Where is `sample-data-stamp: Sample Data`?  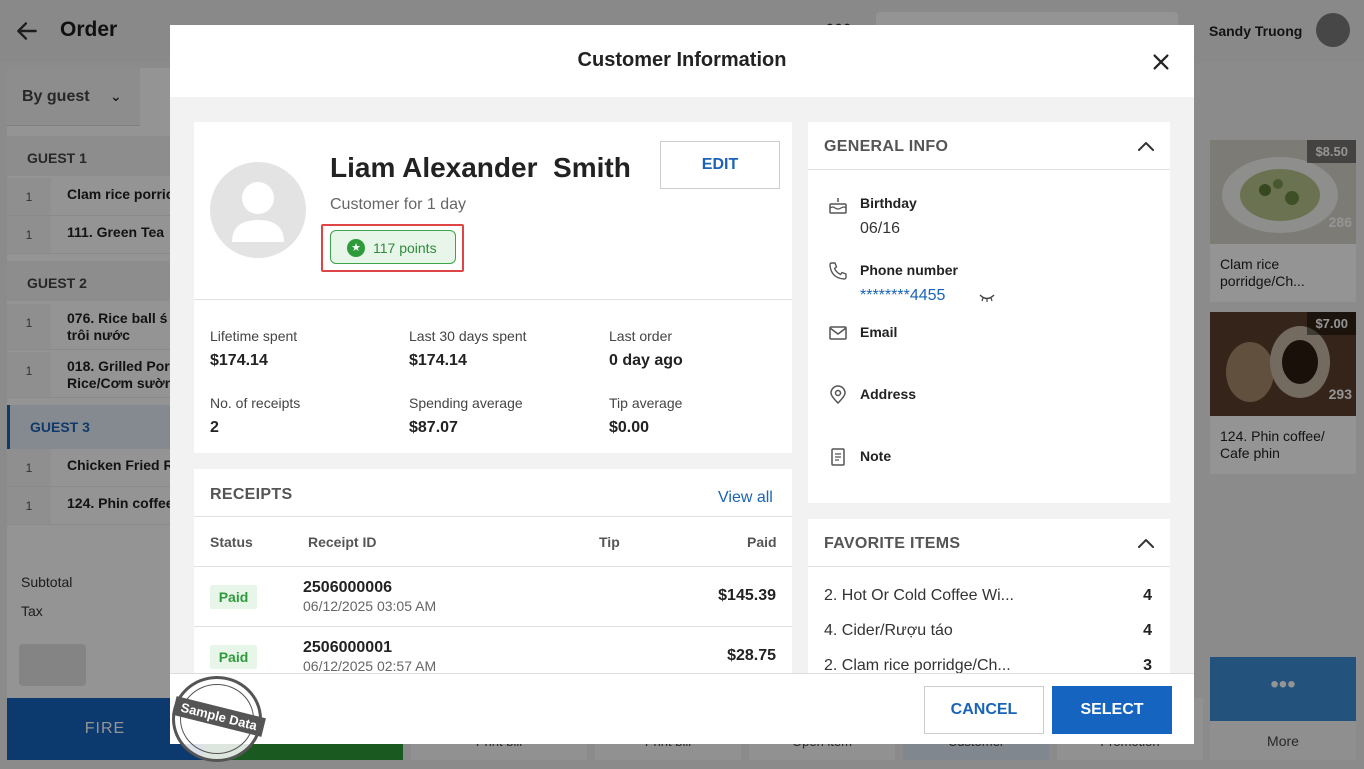
sample-data-stamp: Sample Data is located at coordinates (219, 719).